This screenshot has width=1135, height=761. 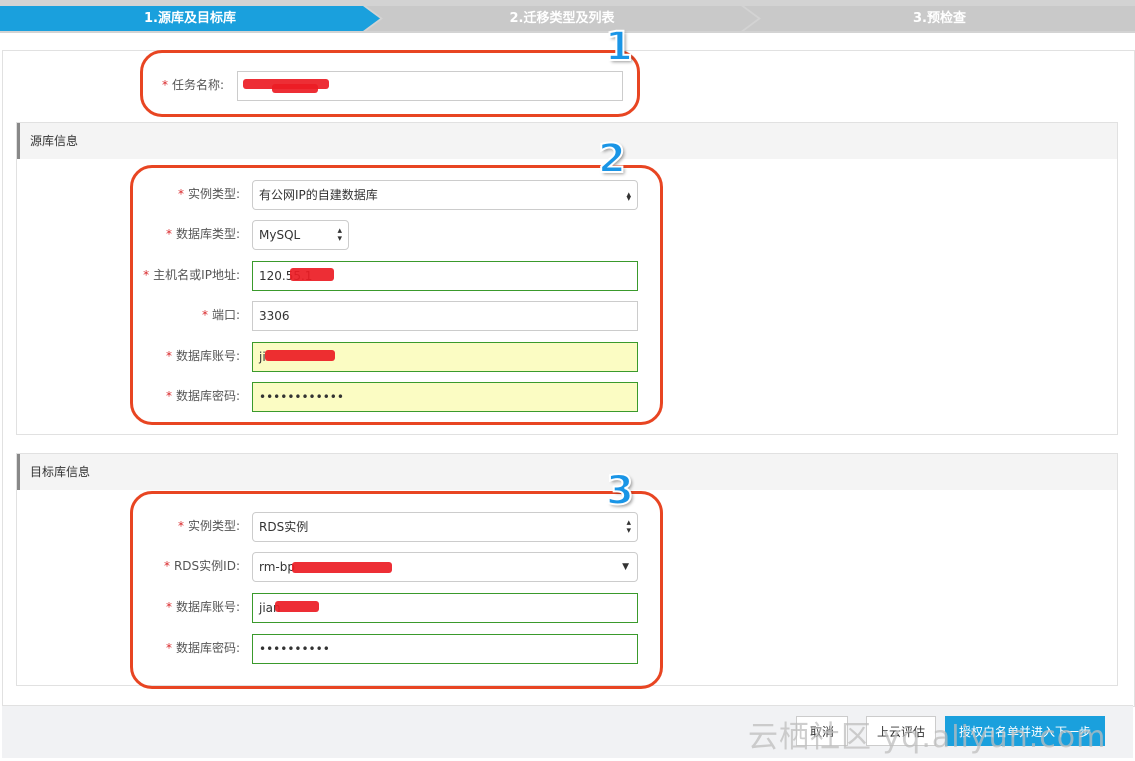 I want to click on step1-label: 1.源库及目标库, so click(x=190, y=18).